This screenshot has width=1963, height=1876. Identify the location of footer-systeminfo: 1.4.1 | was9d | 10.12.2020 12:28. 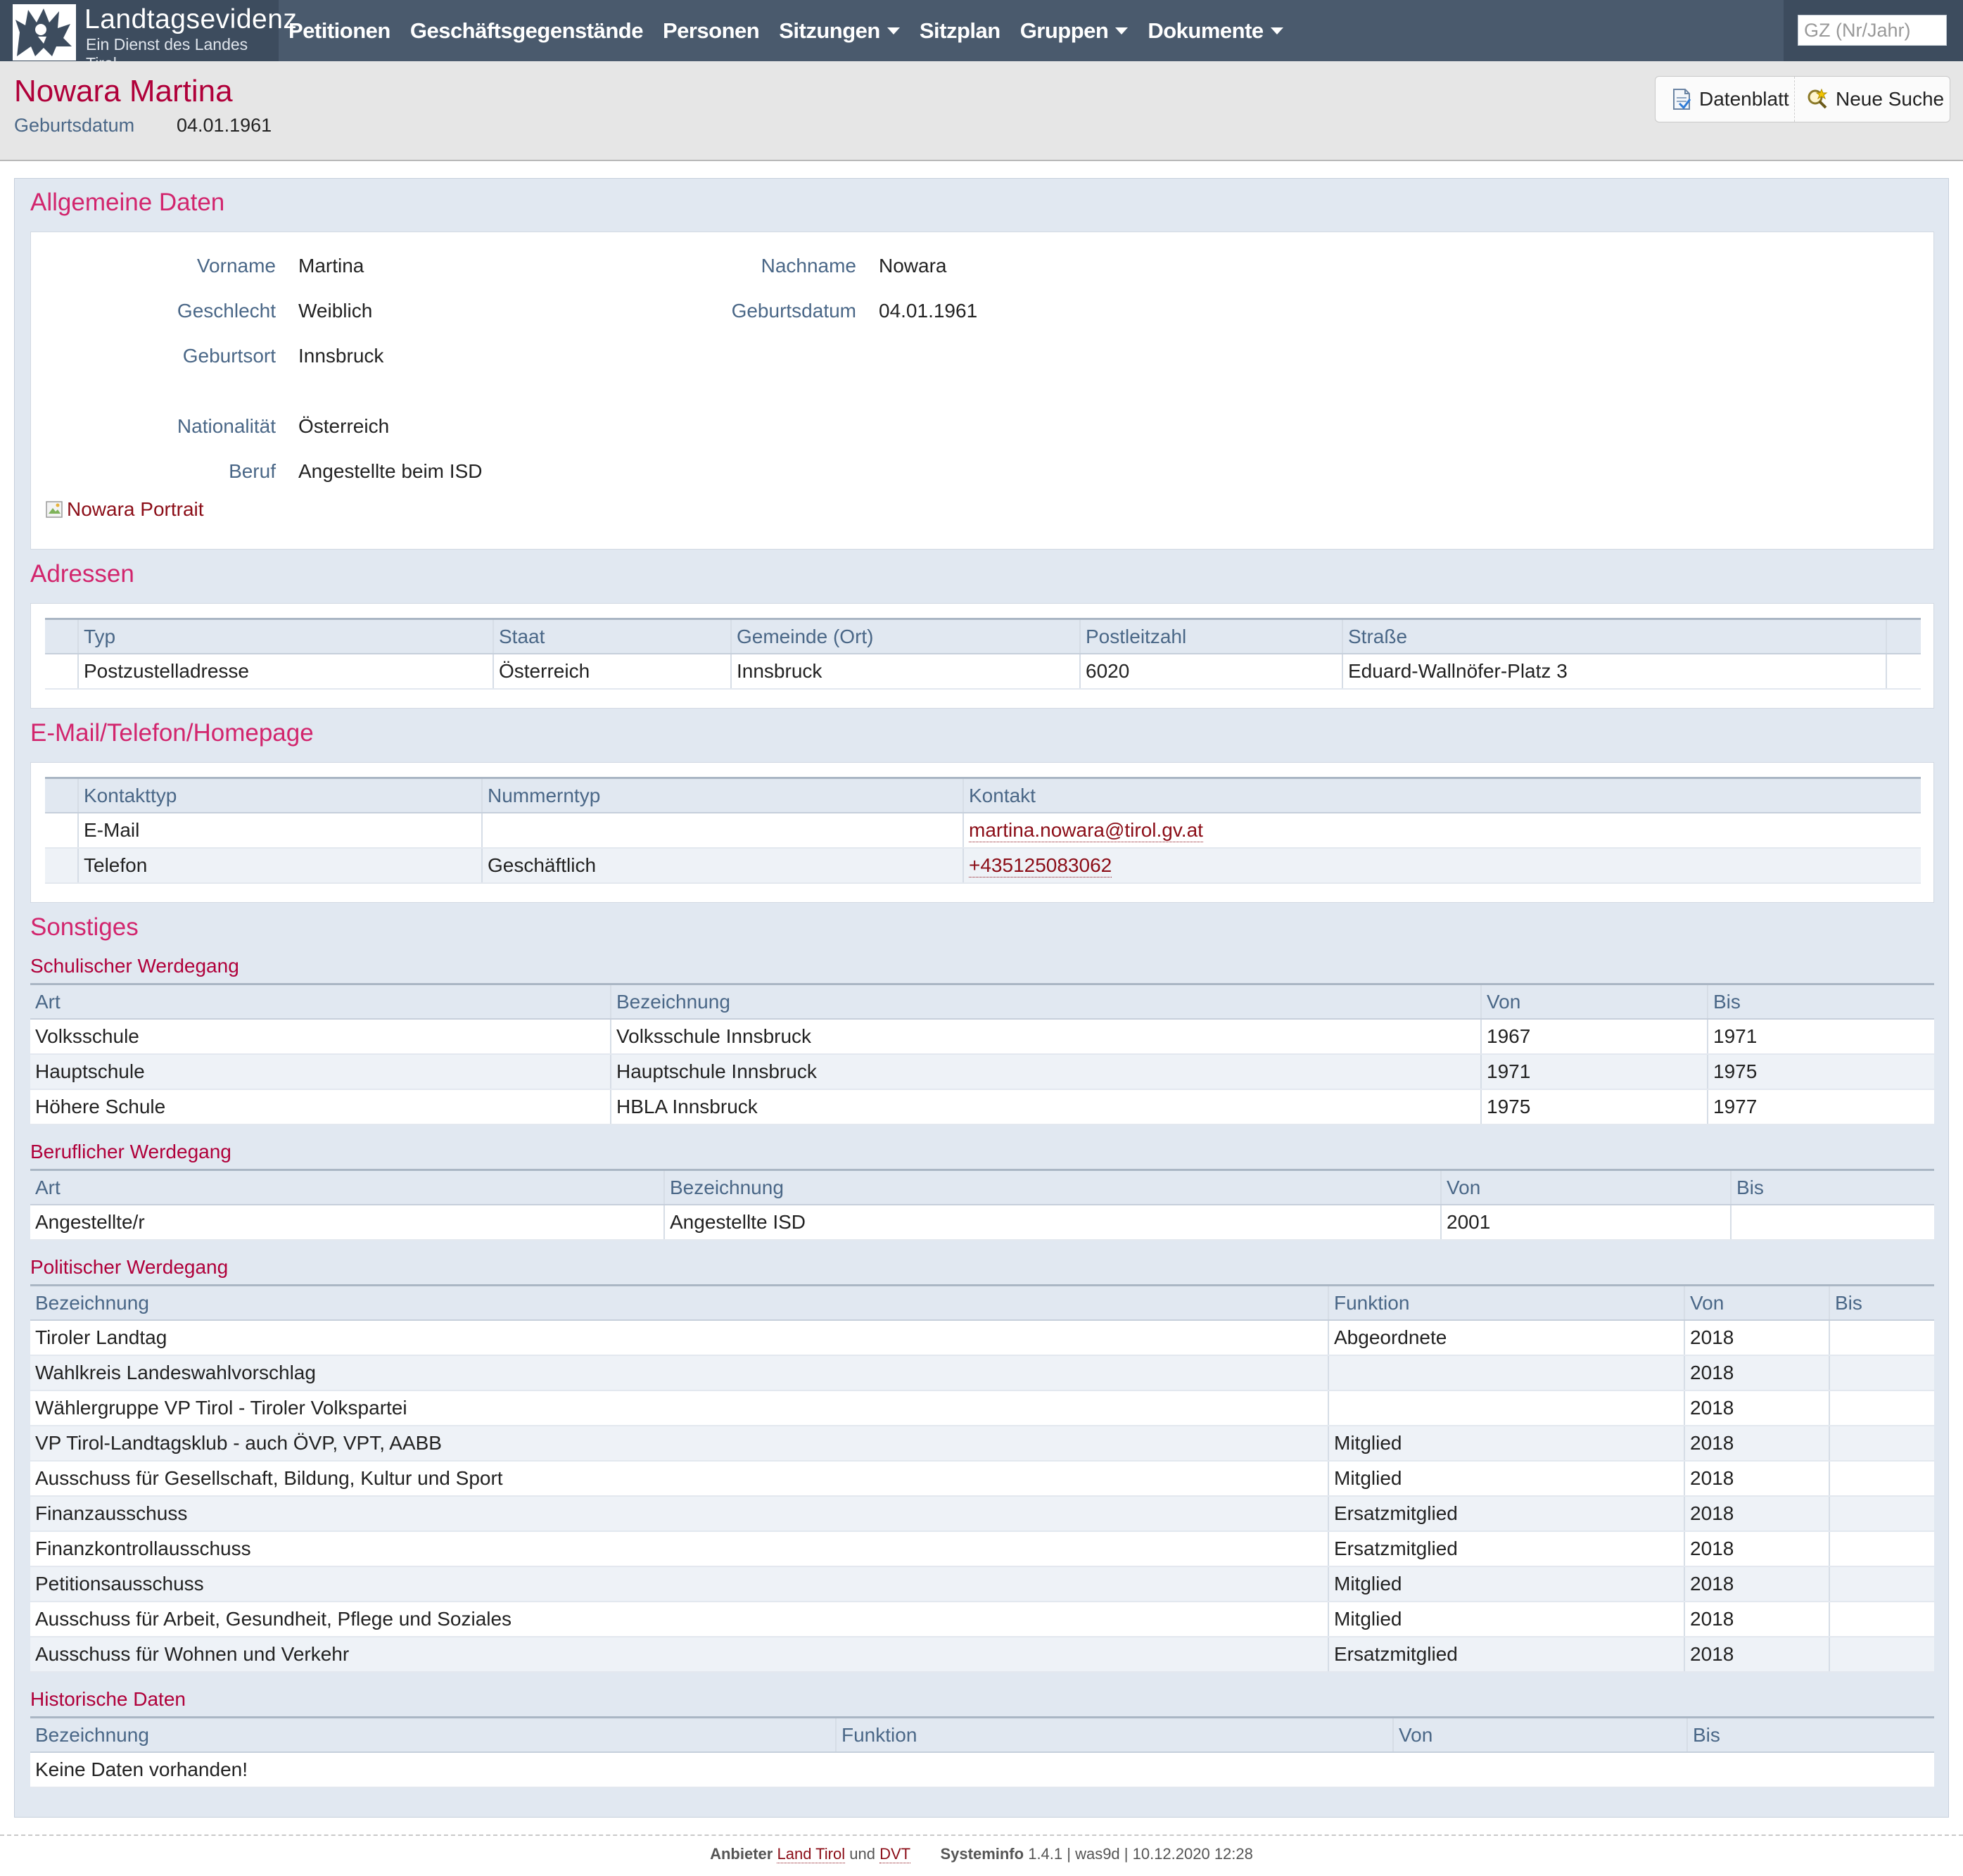
(1140, 1854).